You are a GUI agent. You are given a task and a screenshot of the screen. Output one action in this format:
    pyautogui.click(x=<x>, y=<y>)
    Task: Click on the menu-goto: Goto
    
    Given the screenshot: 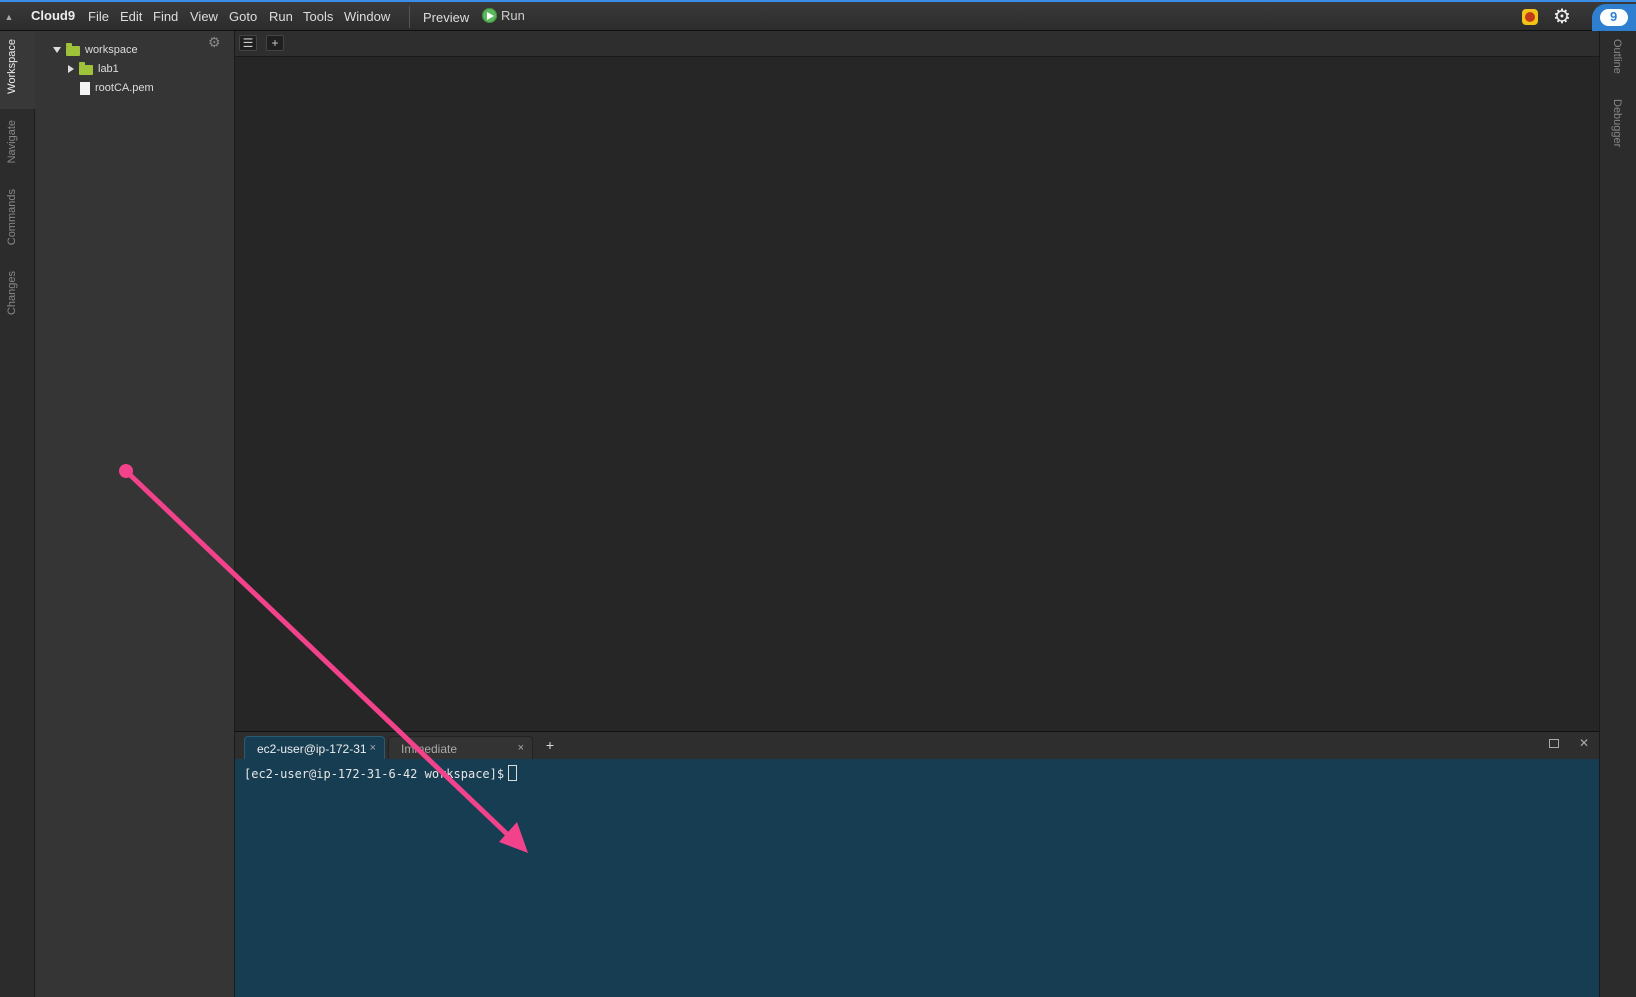 What is the action you would take?
    pyautogui.click(x=243, y=16)
    